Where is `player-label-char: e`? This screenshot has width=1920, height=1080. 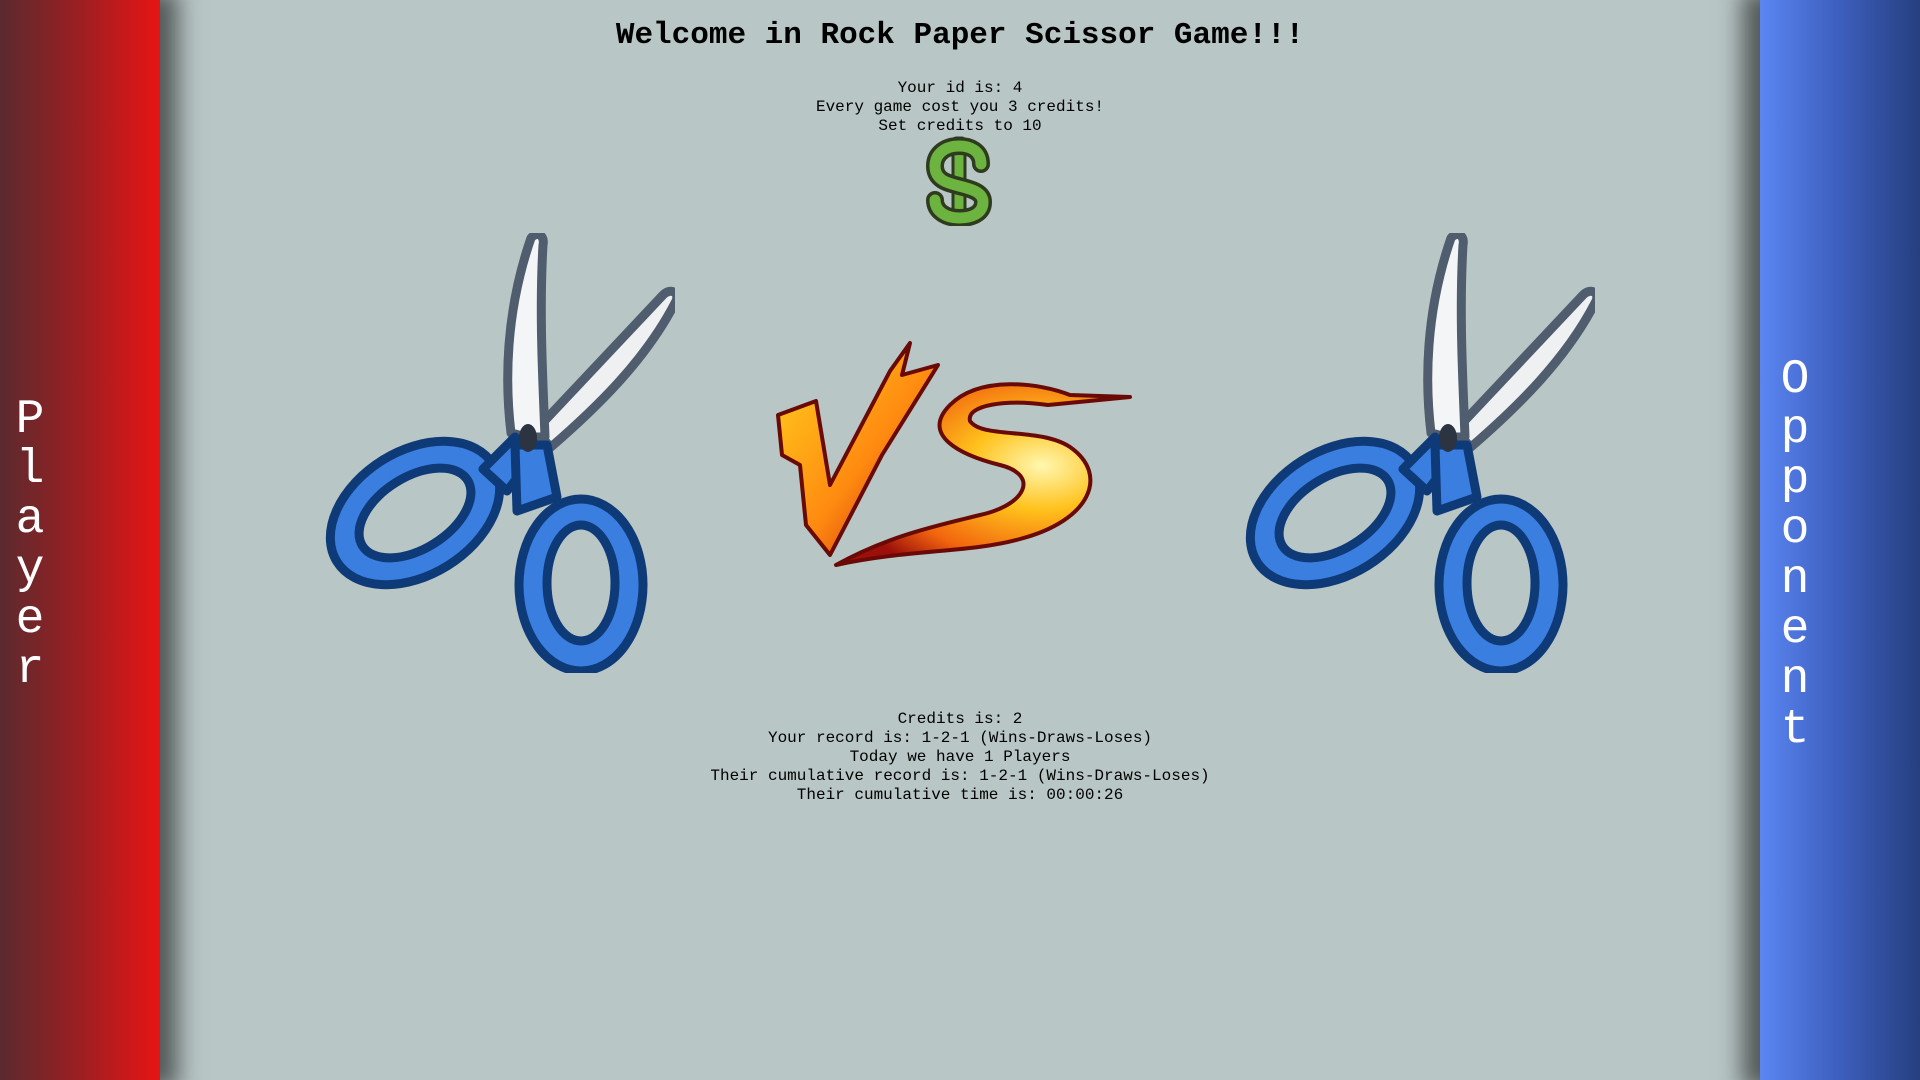
player-label-char: e is located at coordinates (30, 620).